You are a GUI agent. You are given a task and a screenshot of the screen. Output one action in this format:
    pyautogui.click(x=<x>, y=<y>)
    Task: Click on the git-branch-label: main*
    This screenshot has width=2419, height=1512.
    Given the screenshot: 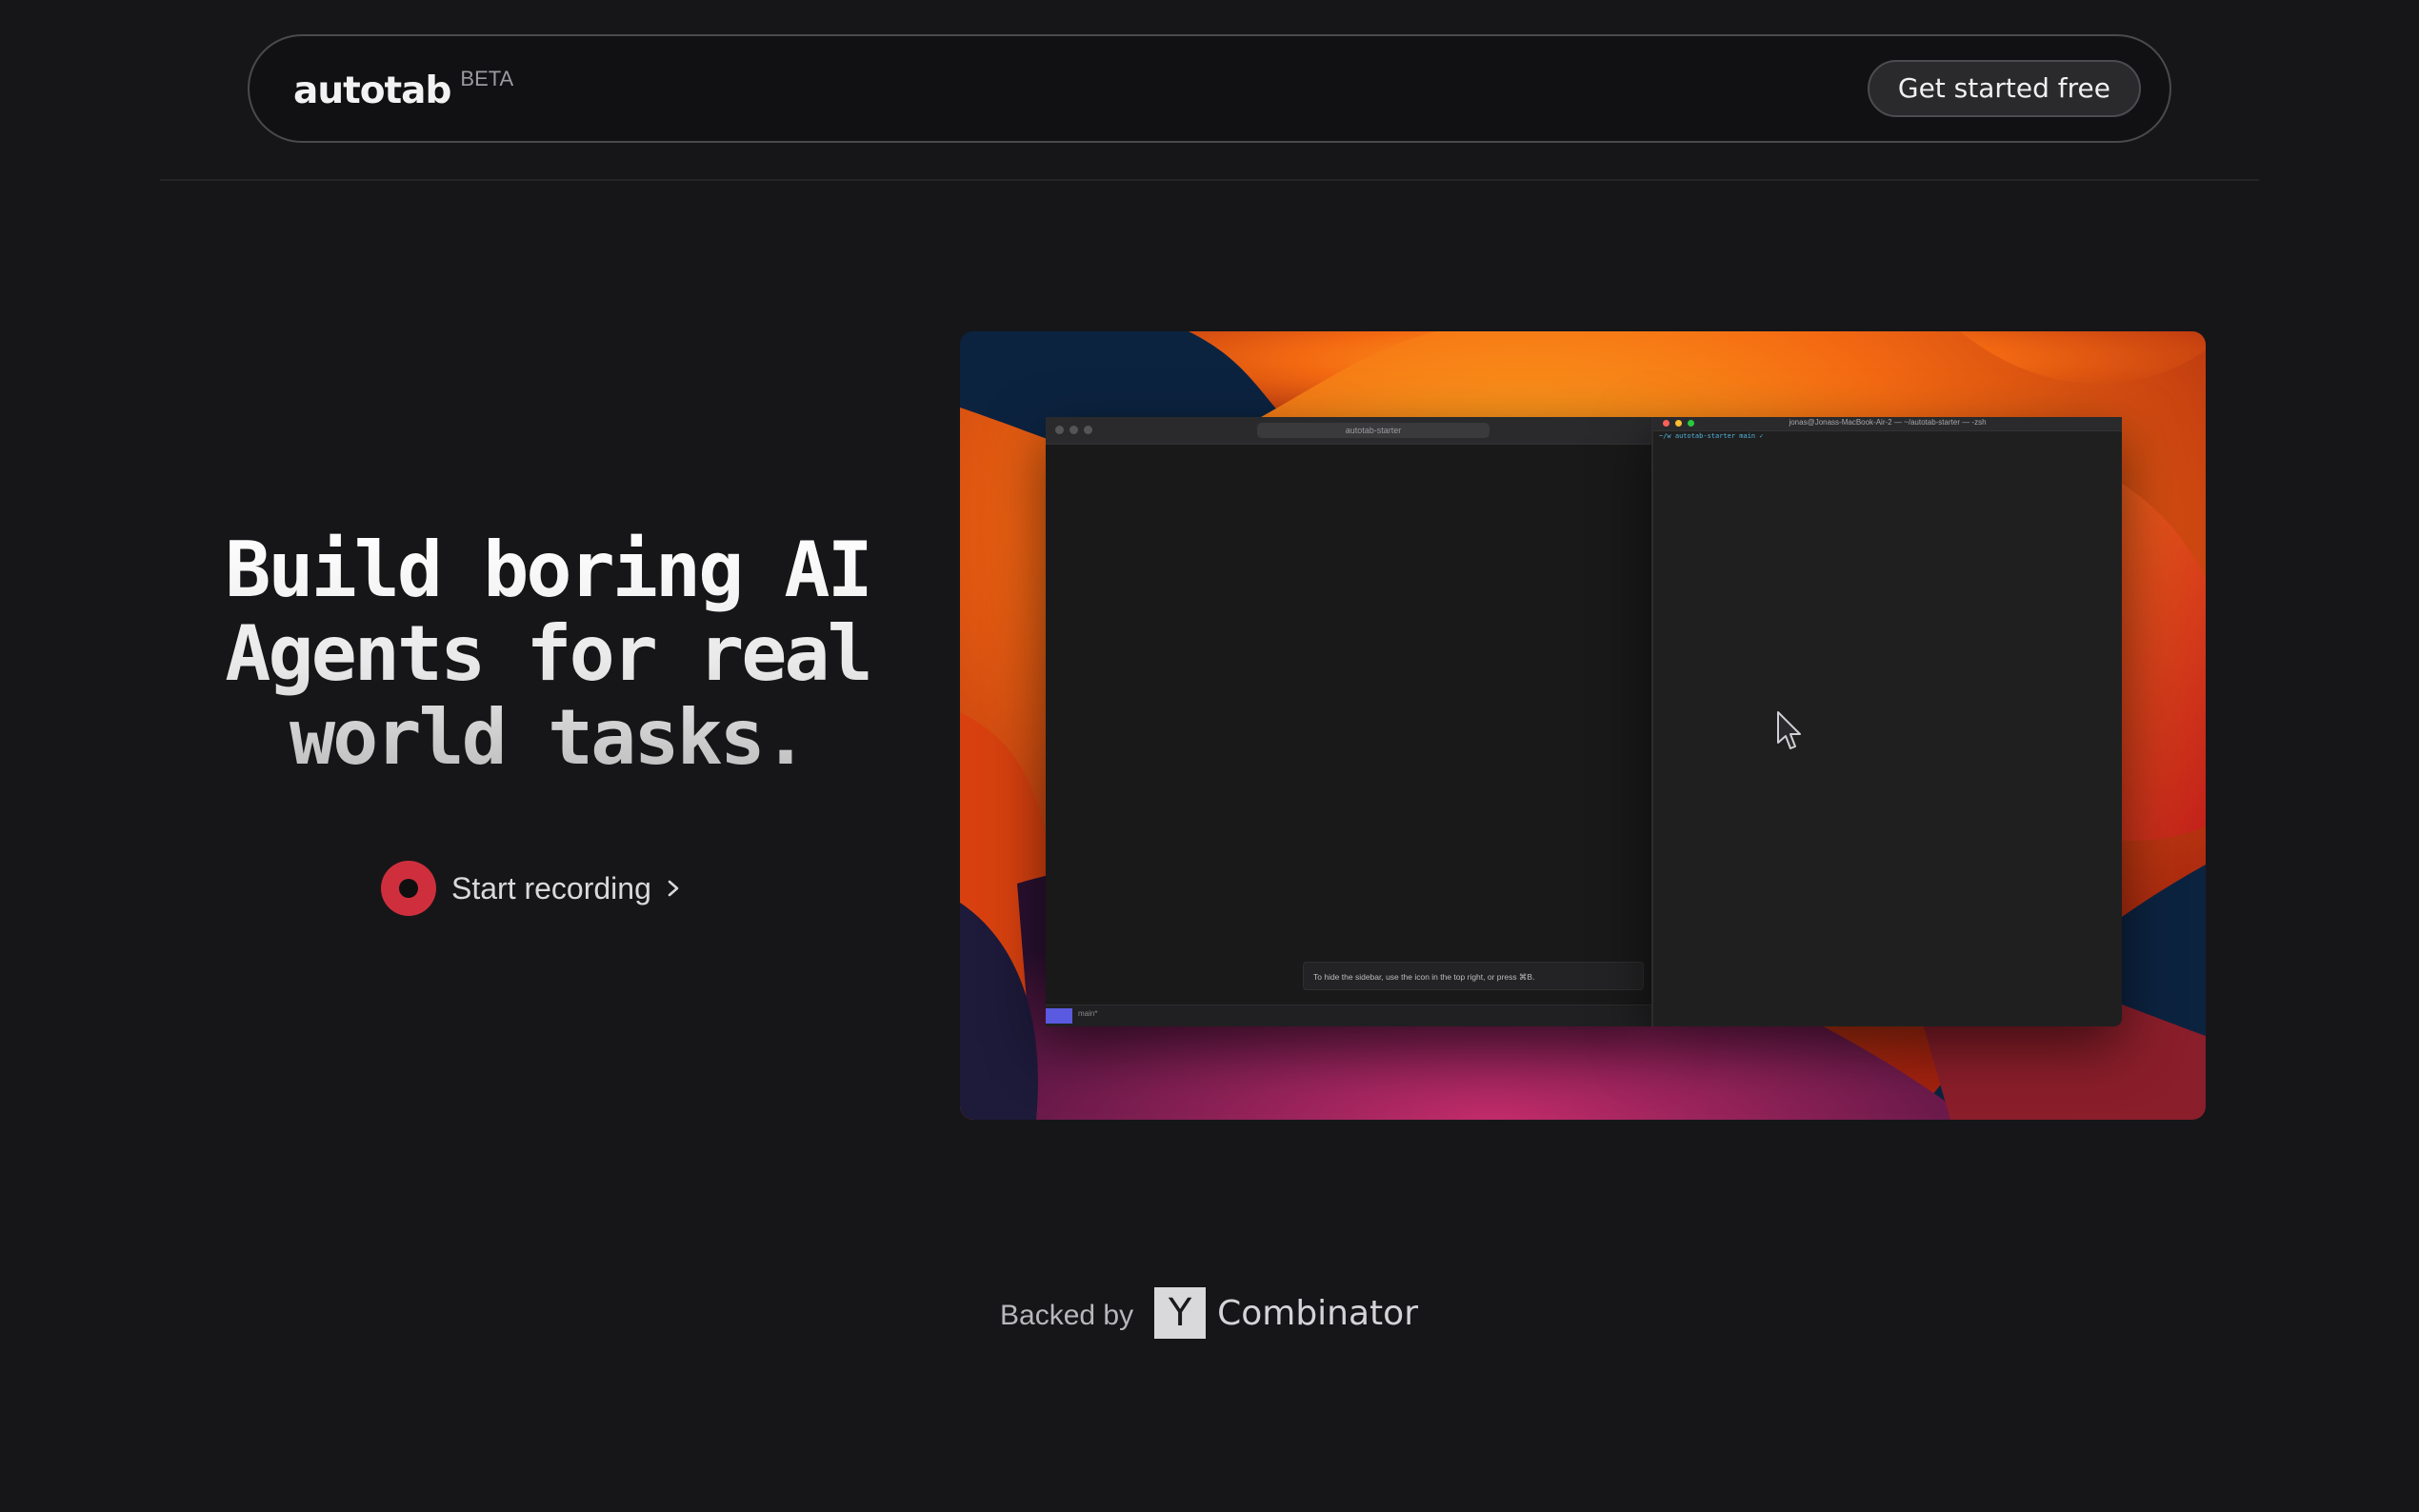 What is the action you would take?
    pyautogui.click(x=1087, y=1013)
    